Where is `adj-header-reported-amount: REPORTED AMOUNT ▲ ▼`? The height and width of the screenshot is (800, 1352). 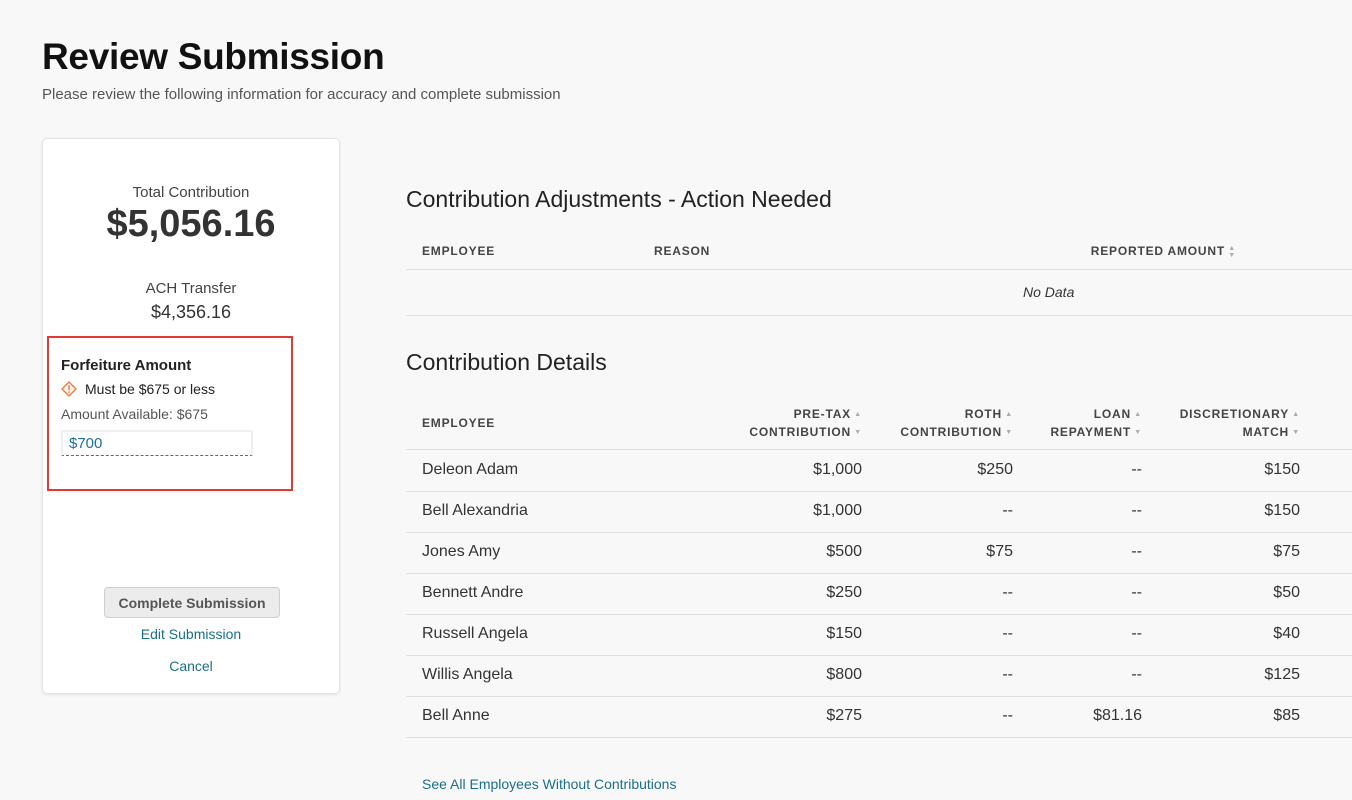
adj-header-reported-amount: REPORTED AMOUNT ▲ ▼ is located at coordinates (1138, 251).